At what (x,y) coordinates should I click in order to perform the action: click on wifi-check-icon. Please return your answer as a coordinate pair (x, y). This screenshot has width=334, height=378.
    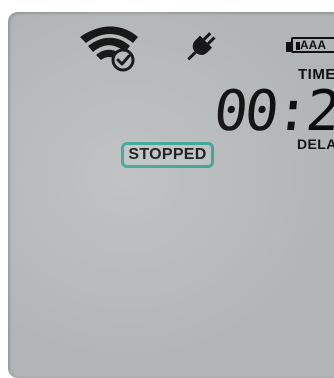
    Looking at the image, I should click on (109, 49).